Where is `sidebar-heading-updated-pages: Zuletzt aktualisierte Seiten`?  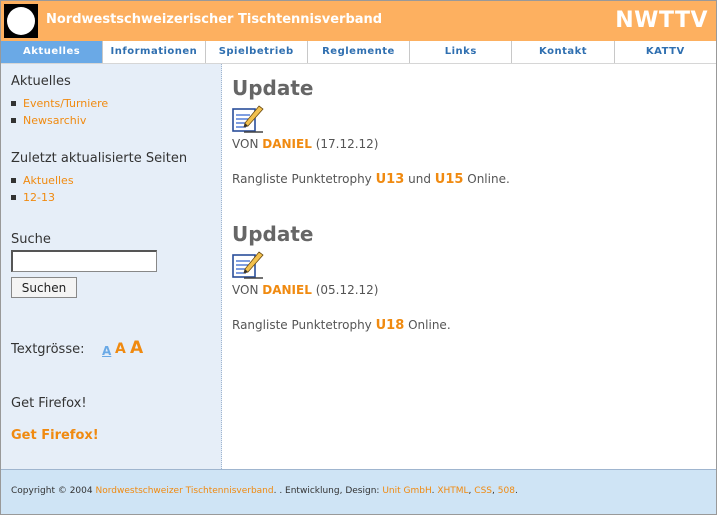 sidebar-heading-updated-pages: Zuletzt aktualisierte Seiten is located at coordinates (99, 158).